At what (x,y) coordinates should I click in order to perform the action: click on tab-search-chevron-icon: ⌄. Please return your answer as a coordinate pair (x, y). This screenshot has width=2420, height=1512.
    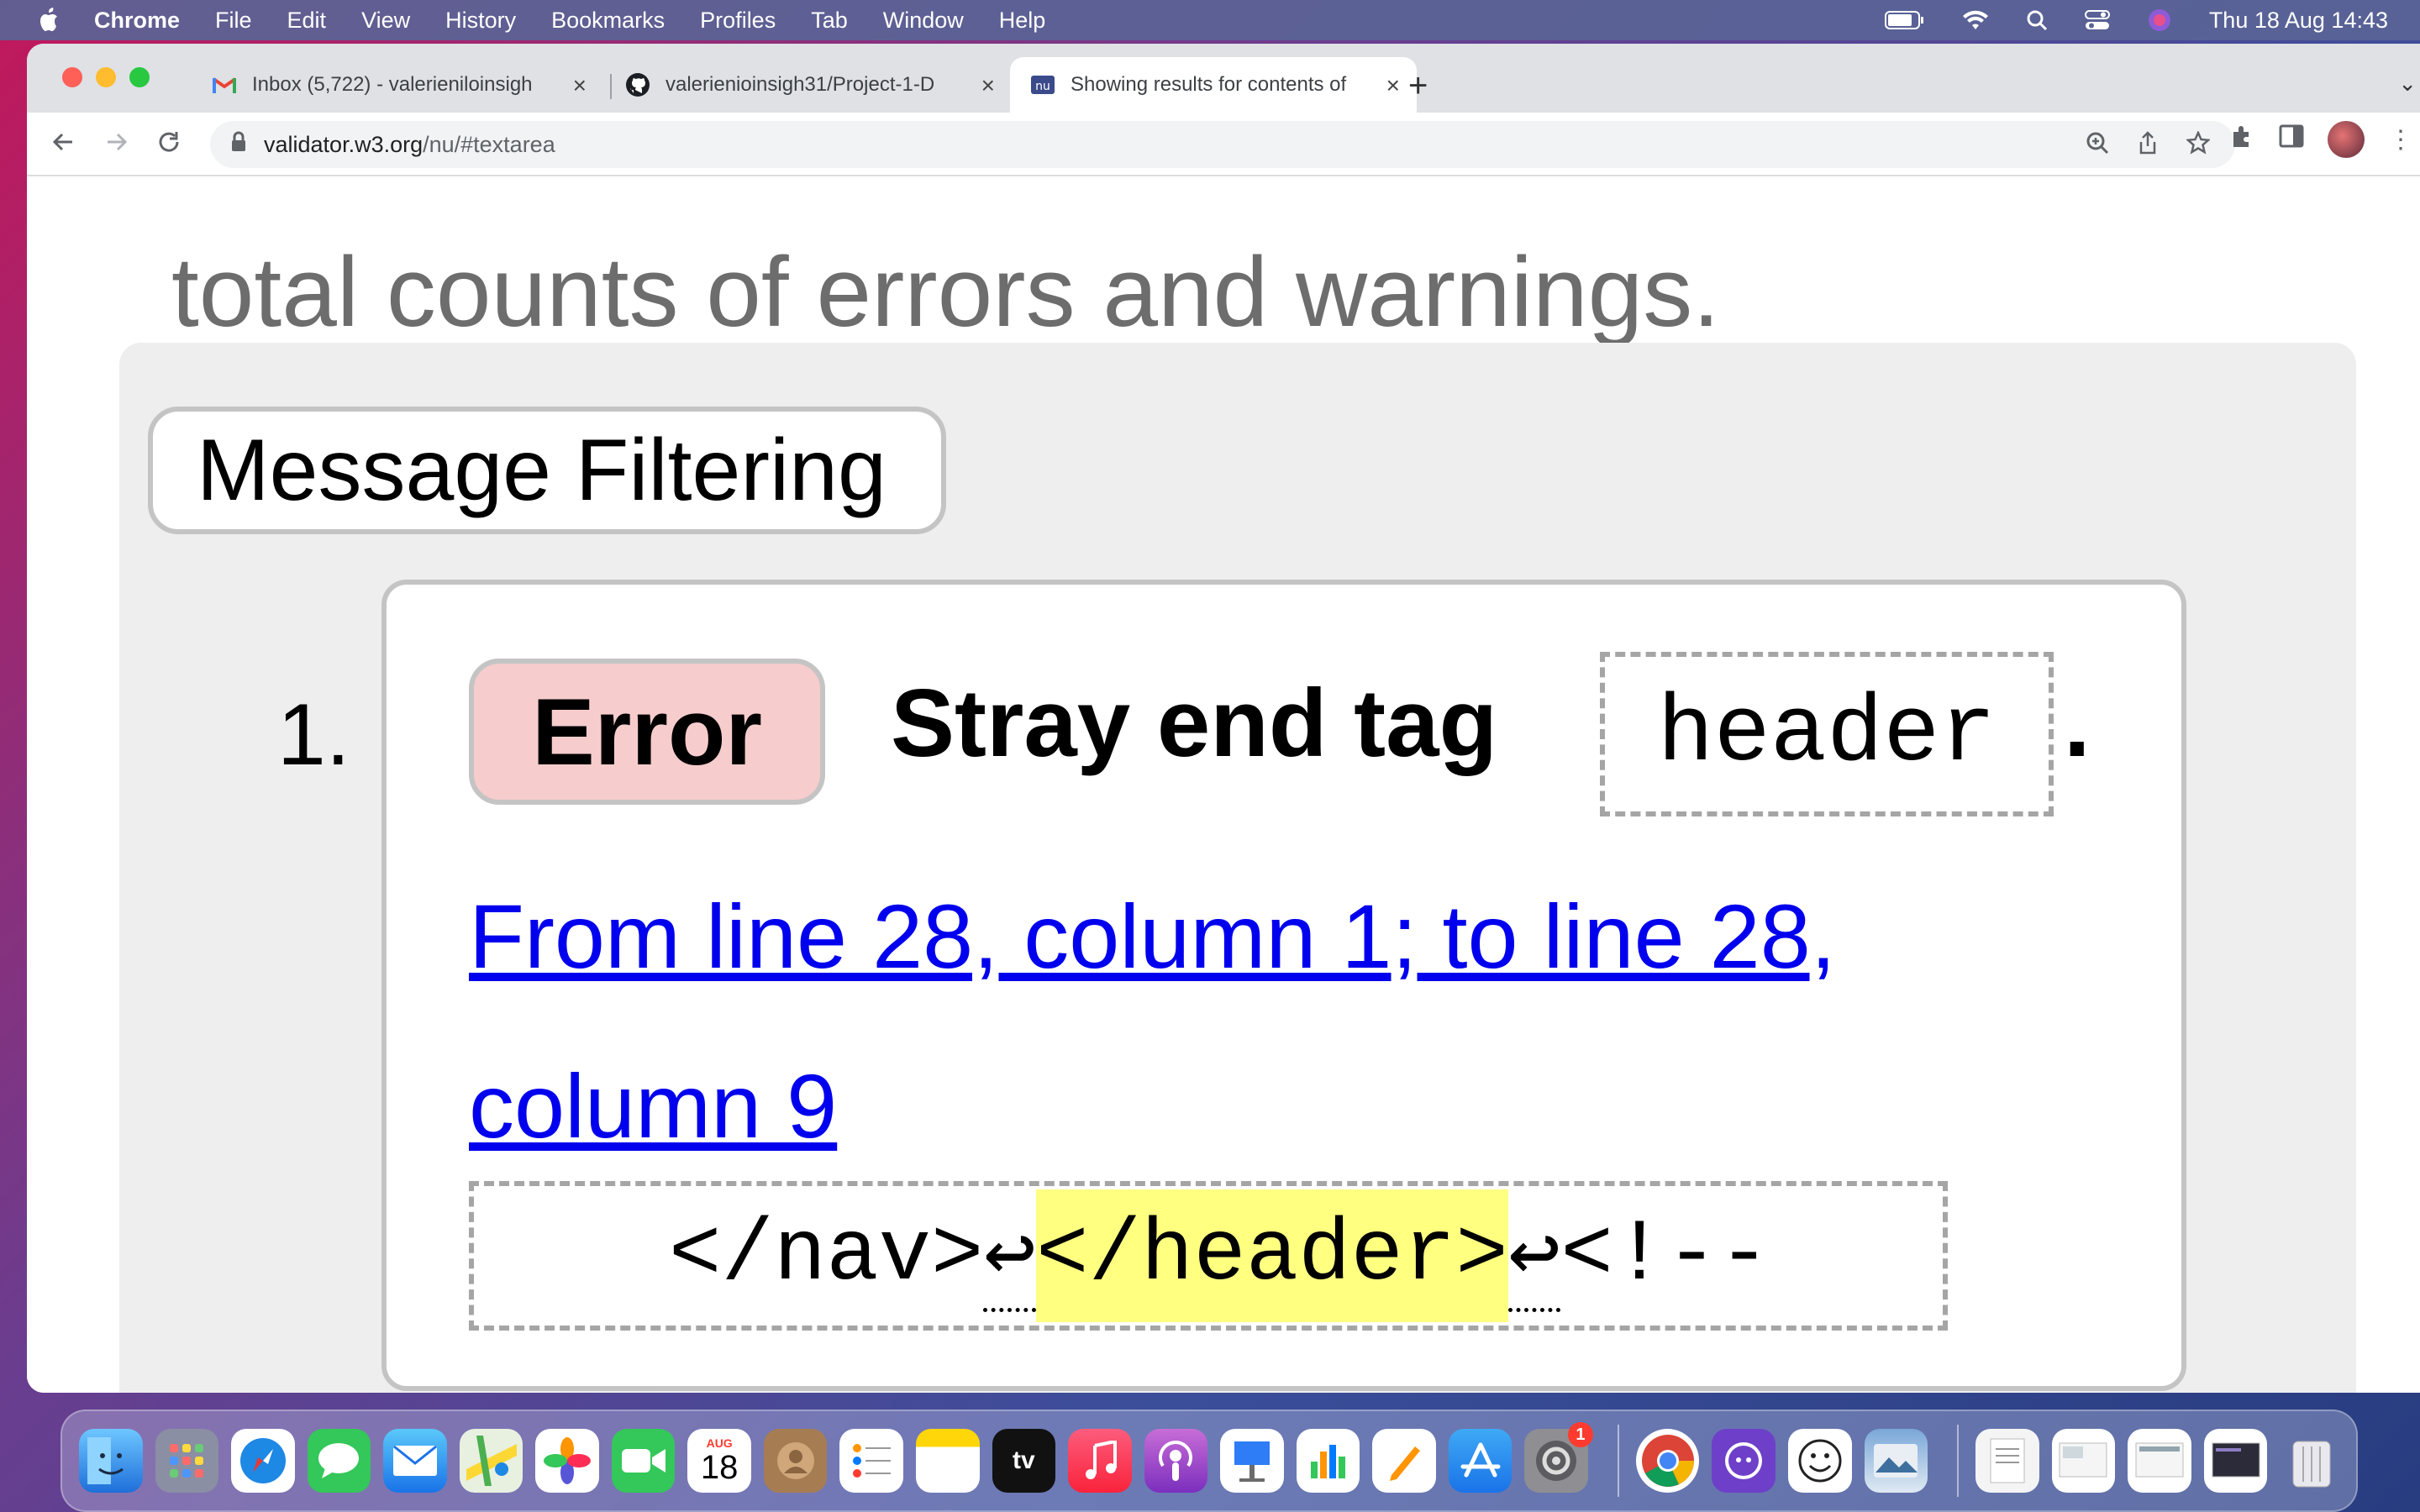
    Looking at the image, I should click on (2407, 84).